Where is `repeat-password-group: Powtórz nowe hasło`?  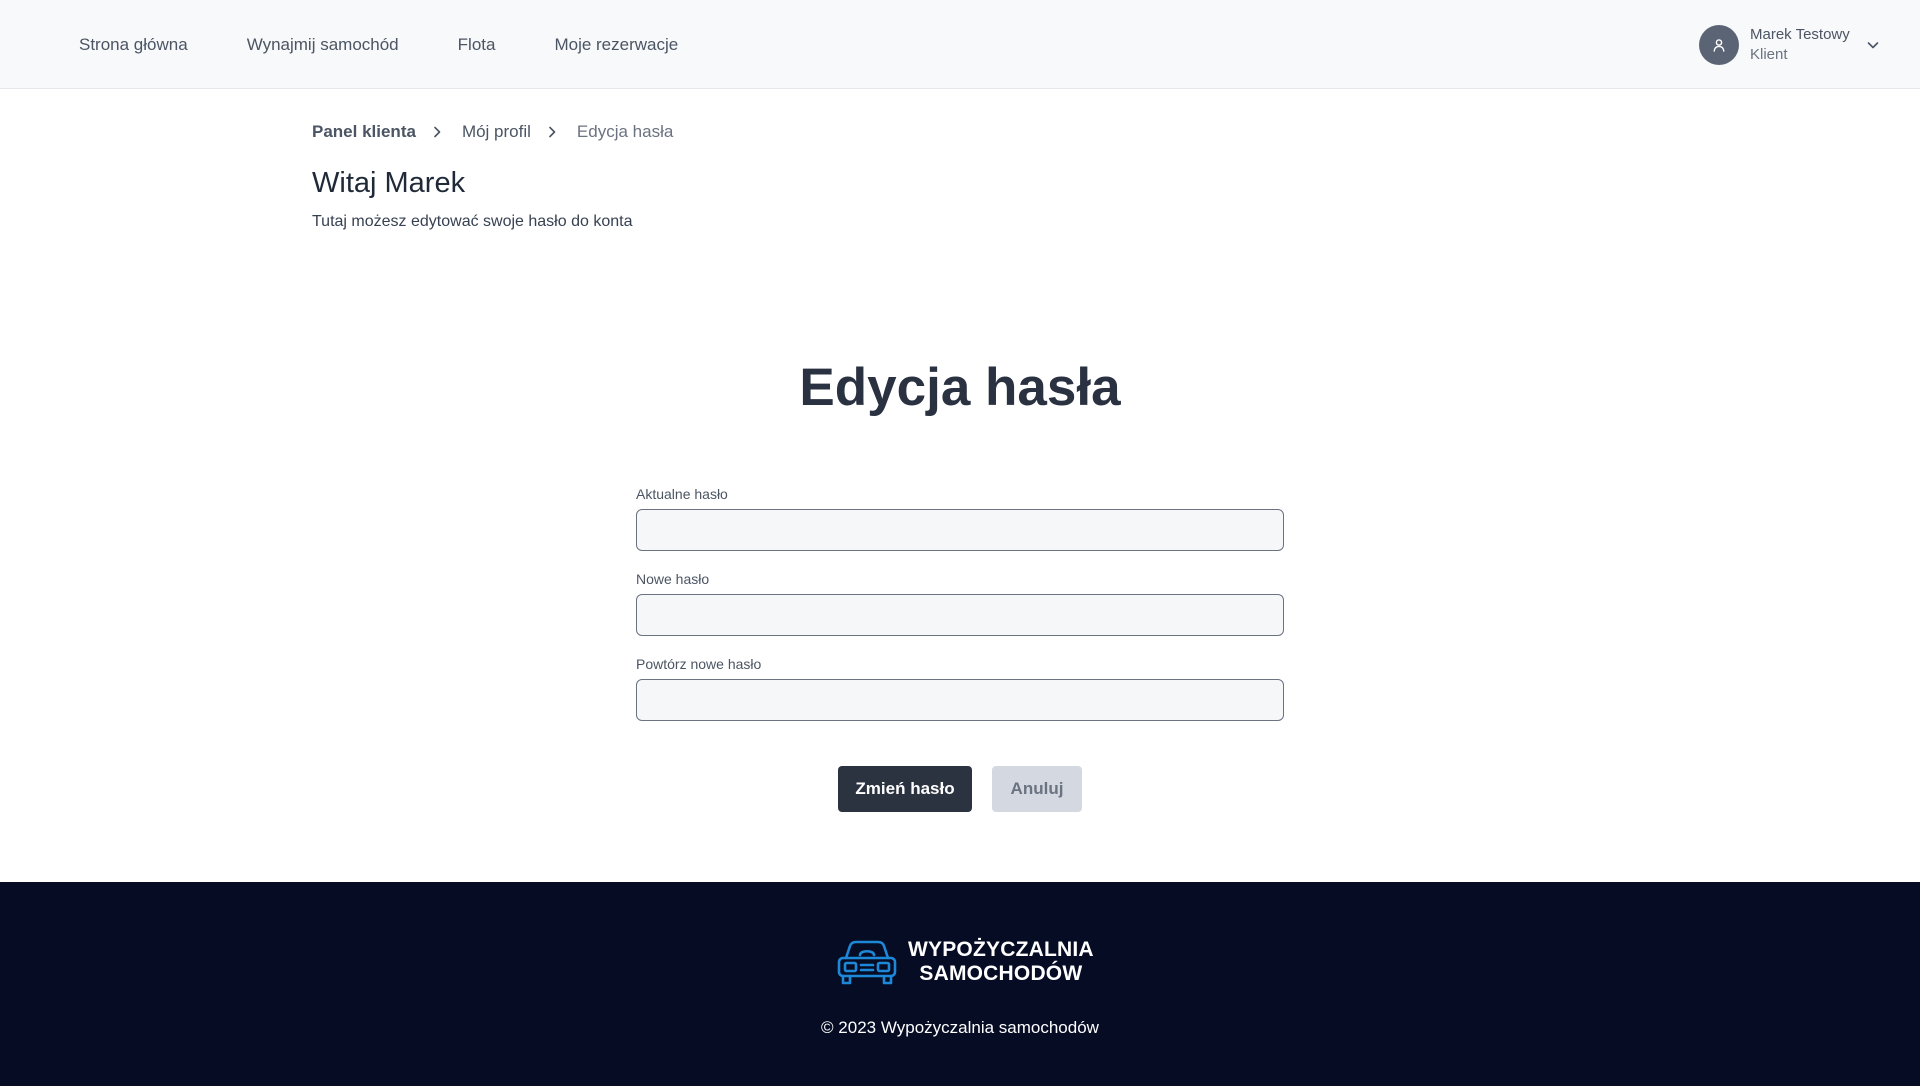 repeat-password-group: Powtórz nowe hasło is located at coordinates (960, 689).